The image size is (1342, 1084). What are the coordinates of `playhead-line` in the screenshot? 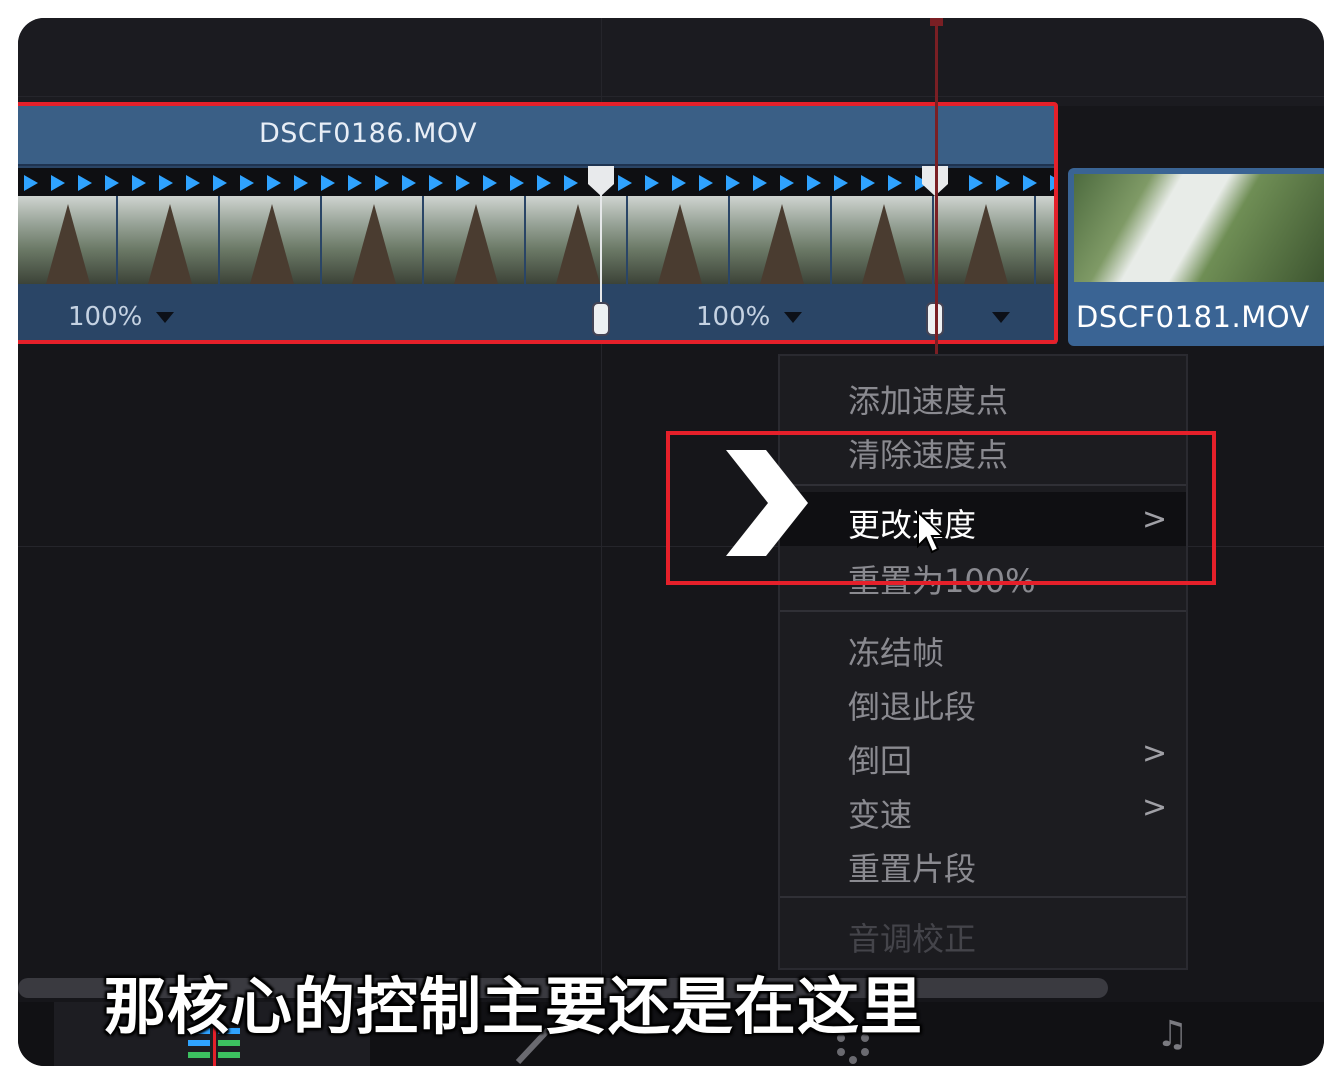 It's located at (936, 187).